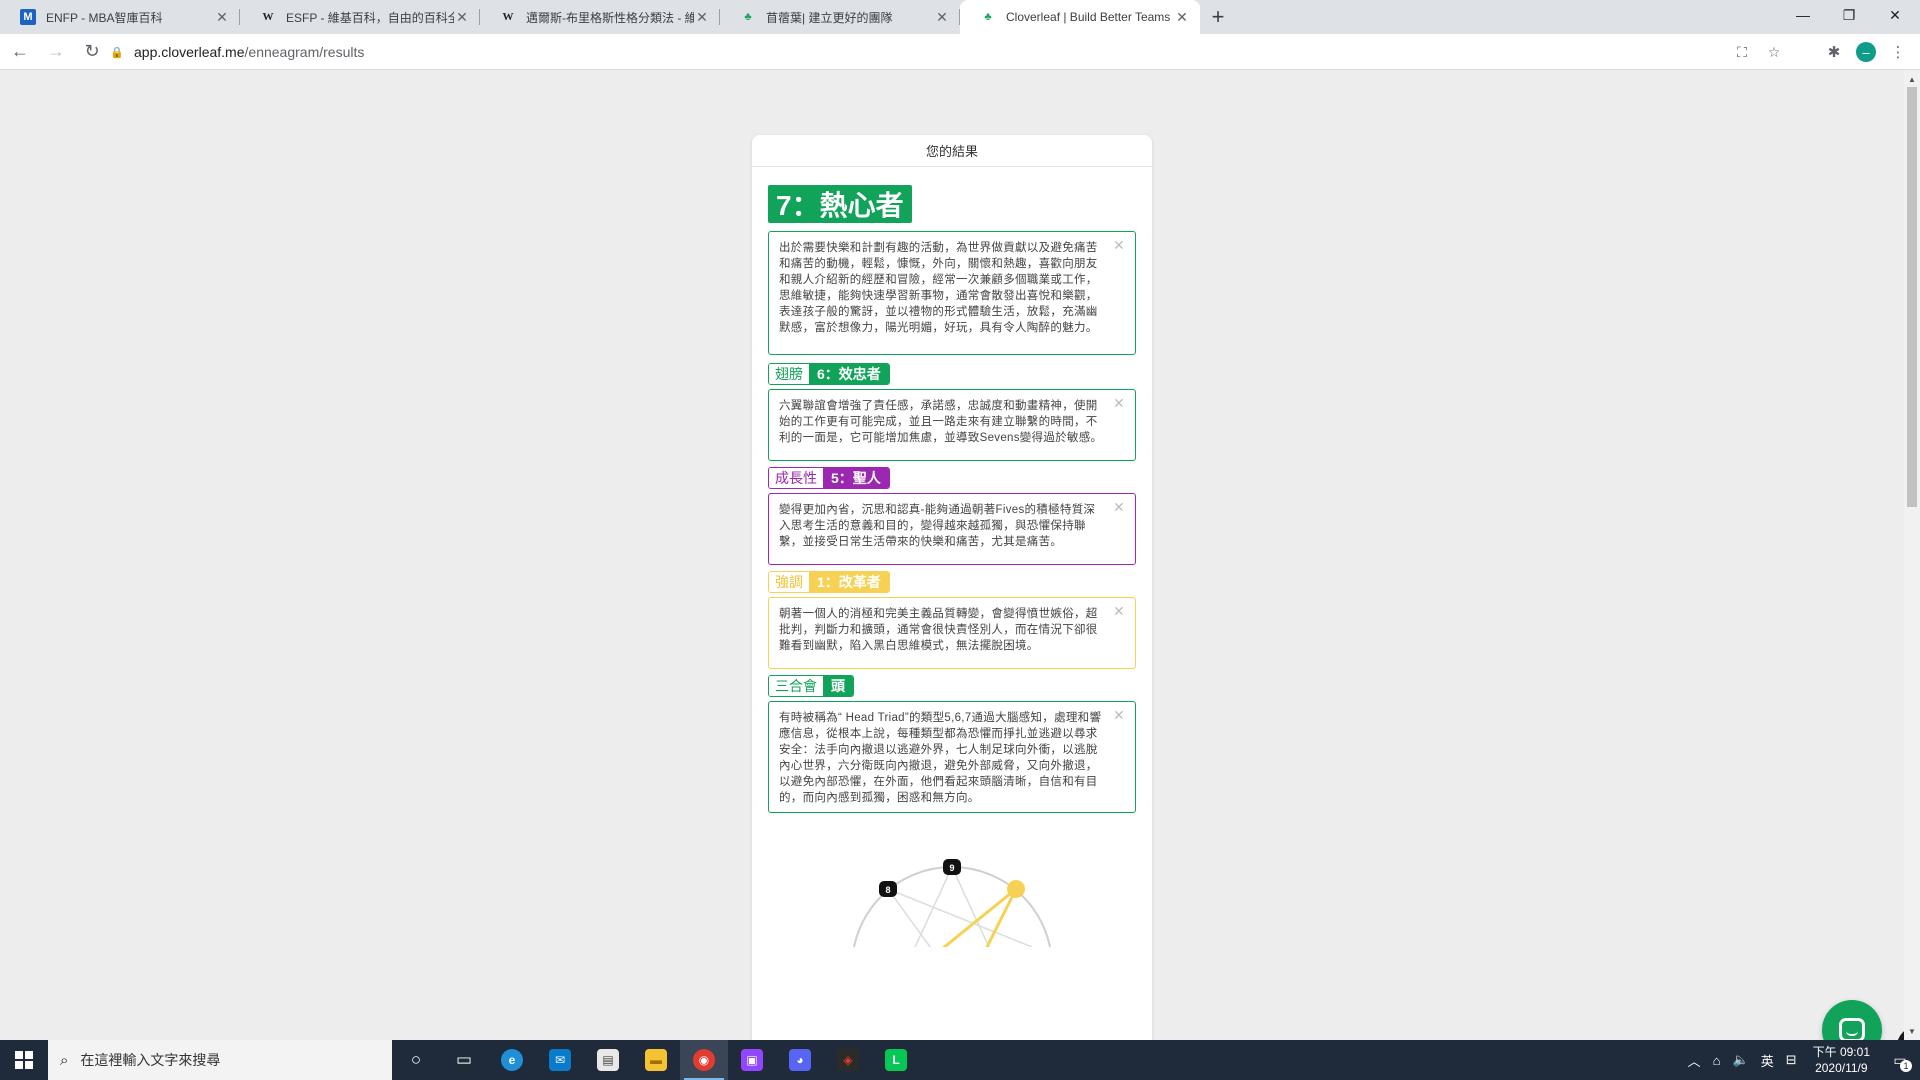 The image size is (1920, 1080). What do you see at coordinates (829, 17) in the screenshot?
I see `tab-title: 苜蓿葉| 建立更好的團隊` at bounding box center [829, 17].